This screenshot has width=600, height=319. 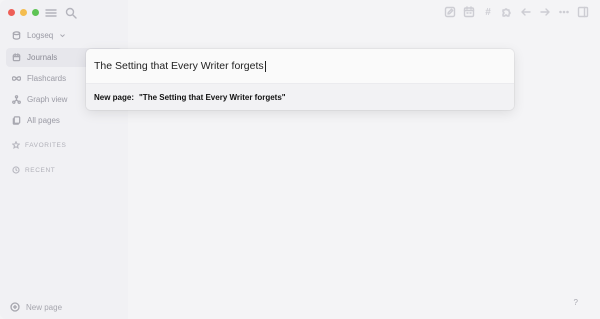 I want to click on sidebar-item-label: All pages, so click(x=43, y=120).